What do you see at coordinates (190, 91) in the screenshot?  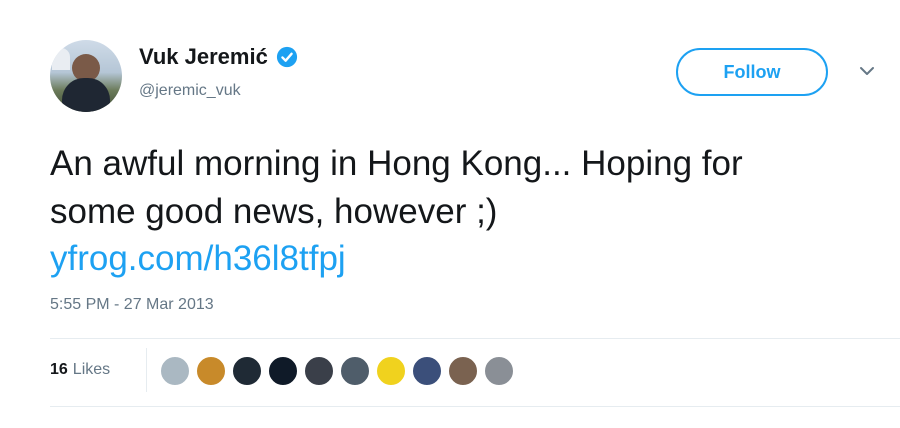 I see `author-handle: @jeremic_vuk` at bounding box center [190, 91].